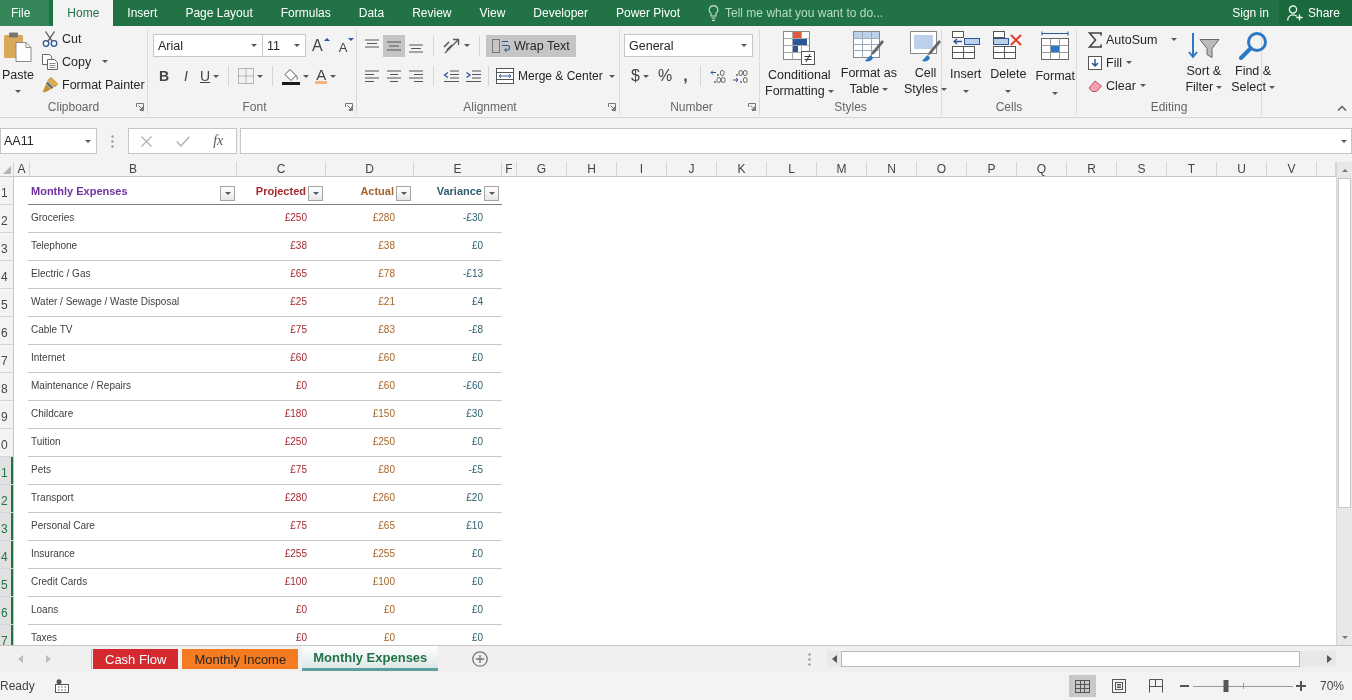  Describe the element at coordinates (685, 76) in the screenshot. I see `comma-style-button: ,` at that location.